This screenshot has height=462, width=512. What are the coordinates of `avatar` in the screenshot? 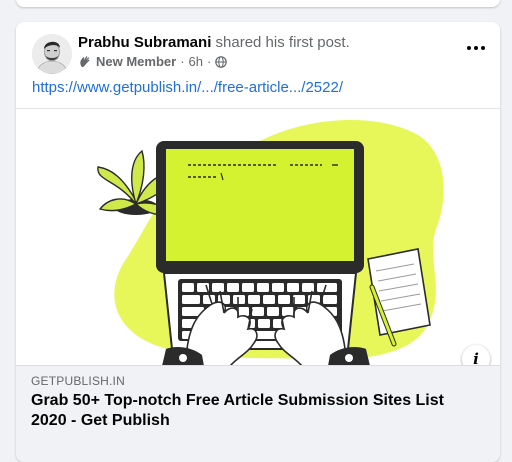 It's located at (52, 54).